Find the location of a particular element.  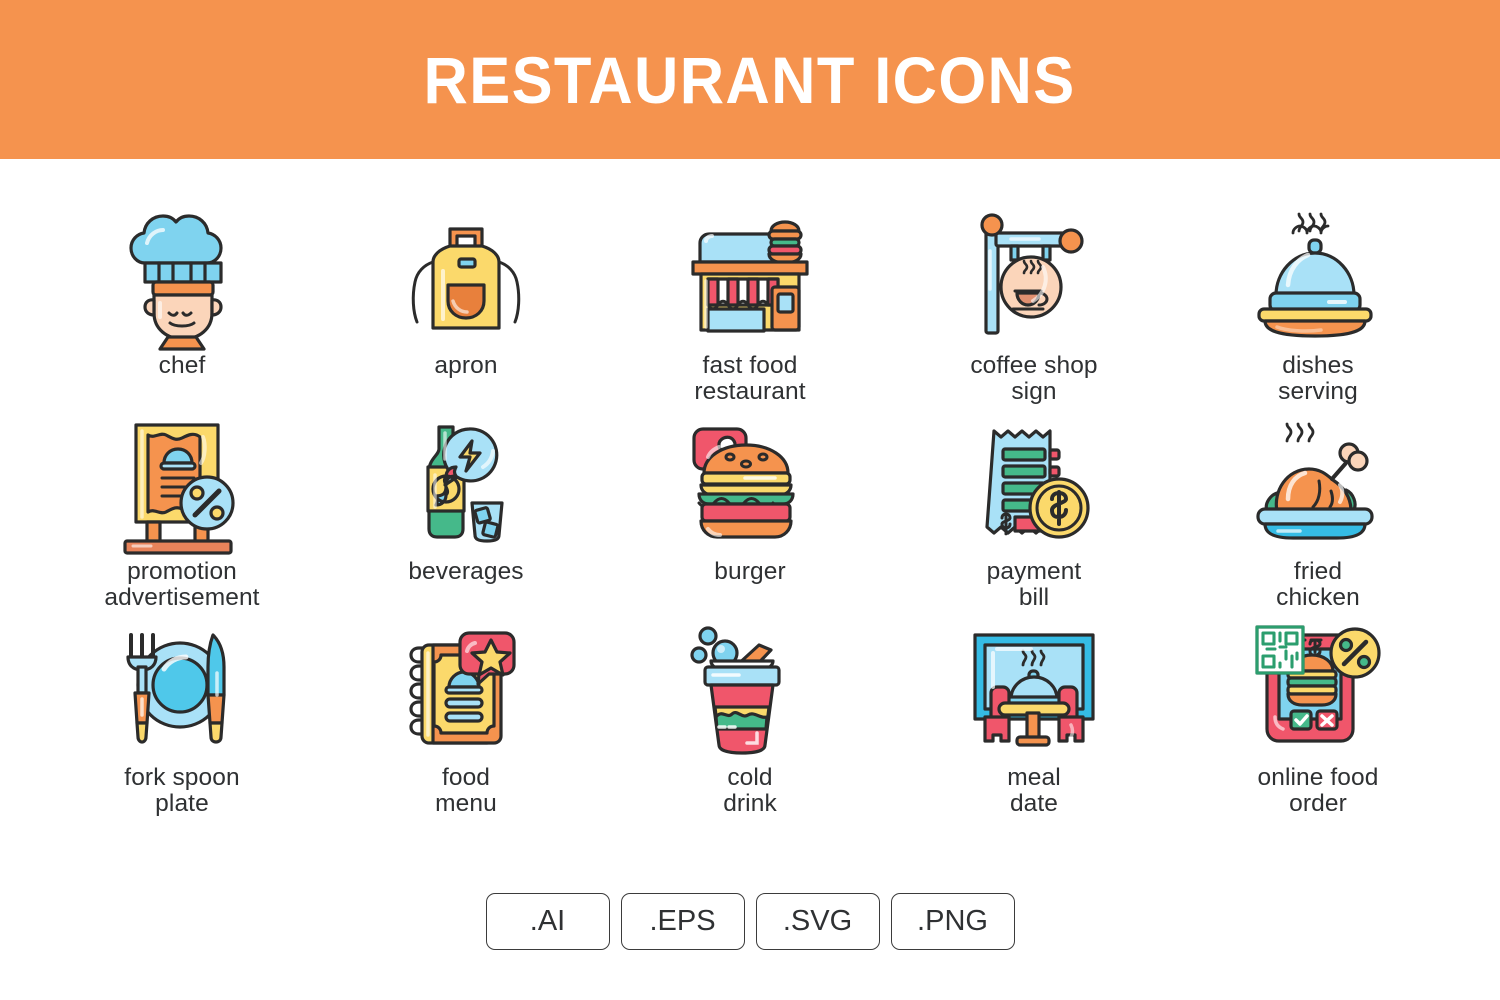

icon-cell-burger: burger is located at coordinates (750, 510).